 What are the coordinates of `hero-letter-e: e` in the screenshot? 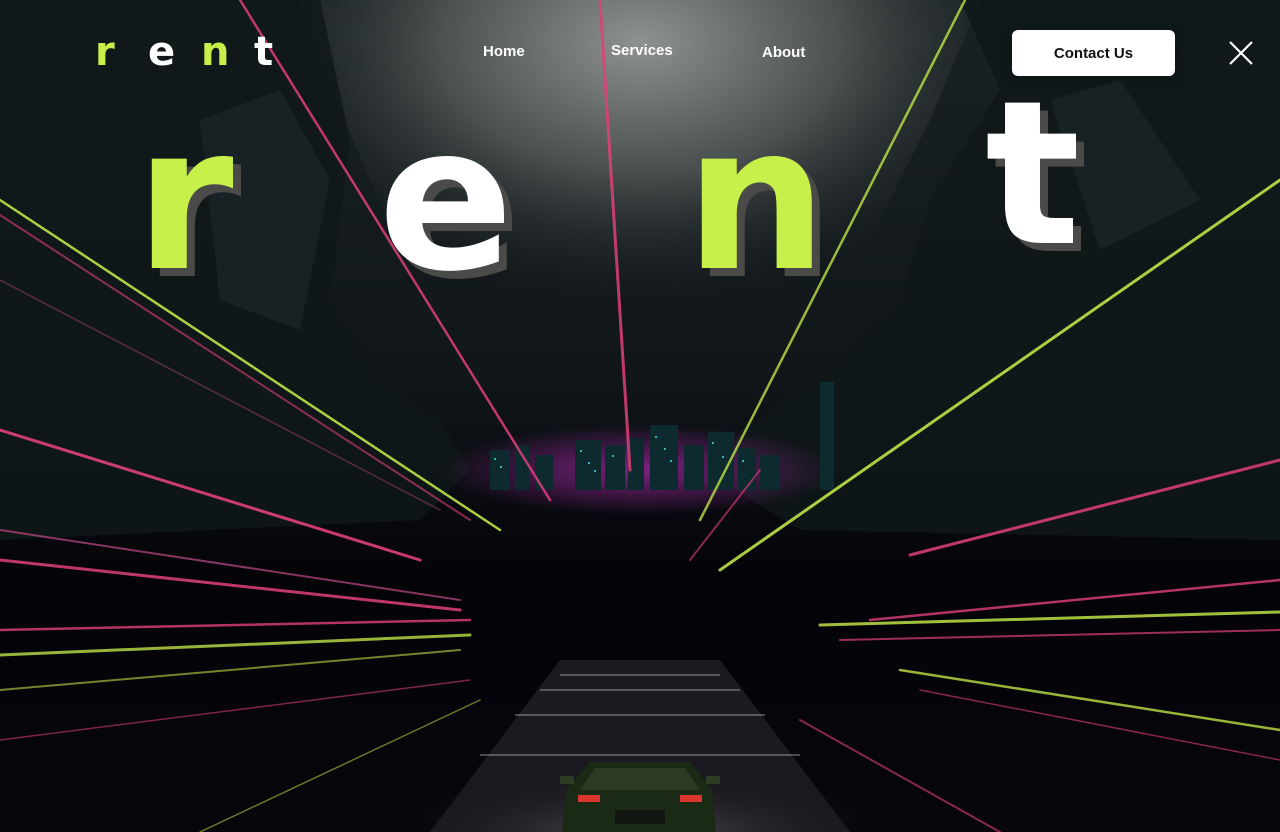 It's located at (446, 199).